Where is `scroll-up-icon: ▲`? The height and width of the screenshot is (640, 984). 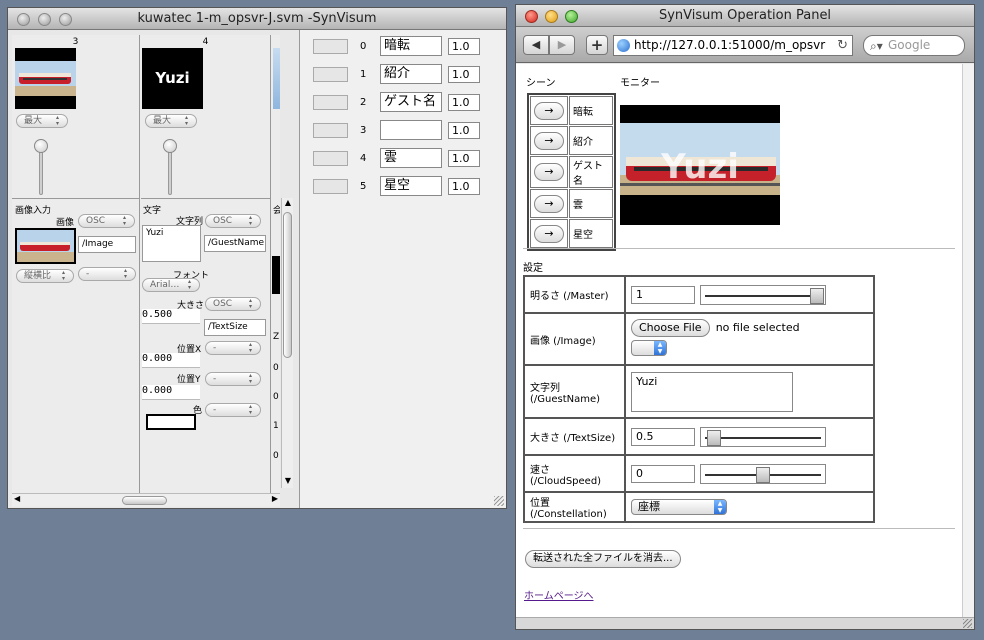
scroll-up-icon: ▲ is located at coordinates (288, 204).